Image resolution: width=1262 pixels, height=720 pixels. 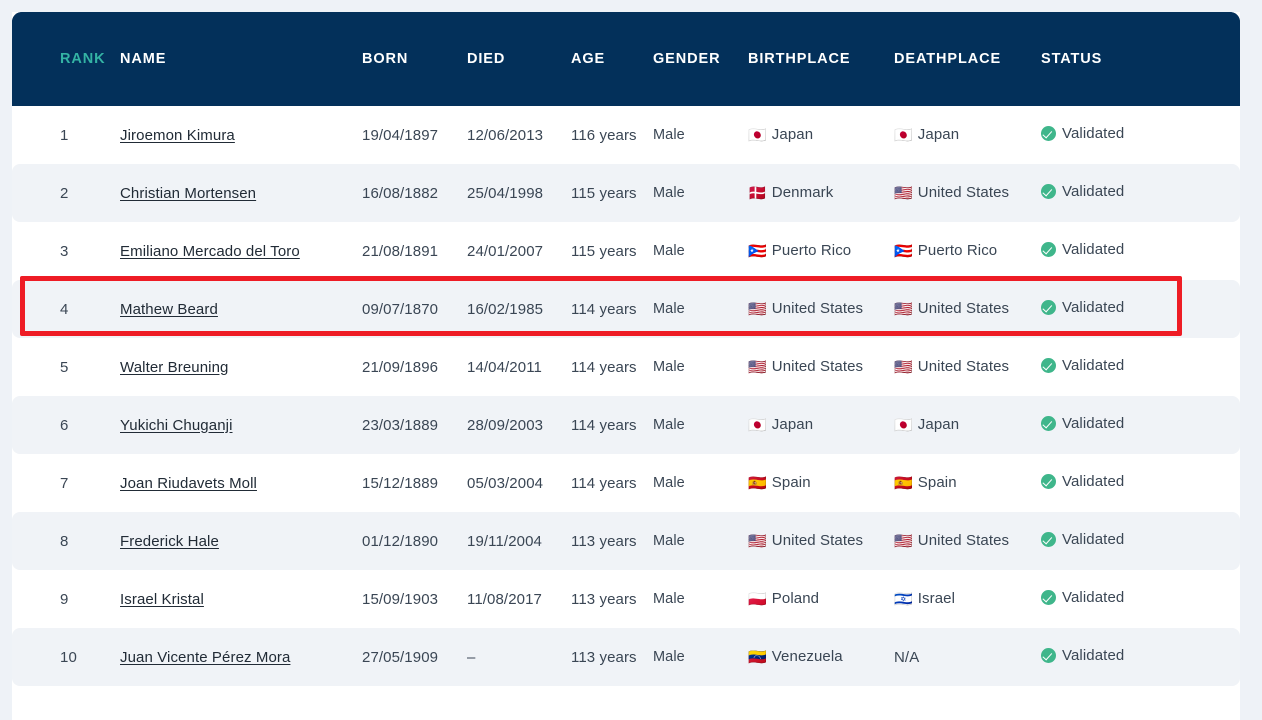 I want to click on cell-deathplace: 🇯🇵 Japan, so click(x=967, y=425).